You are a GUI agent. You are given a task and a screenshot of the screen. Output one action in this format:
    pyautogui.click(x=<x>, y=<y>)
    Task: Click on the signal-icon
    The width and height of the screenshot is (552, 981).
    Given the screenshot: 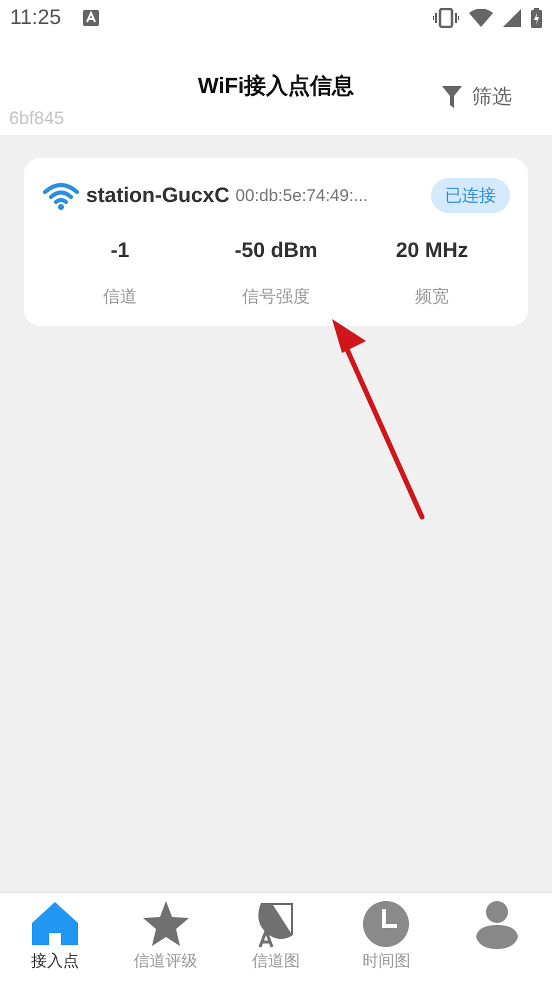 What is the action you would take?
    pyautogui.click(x=512, y=18)
    